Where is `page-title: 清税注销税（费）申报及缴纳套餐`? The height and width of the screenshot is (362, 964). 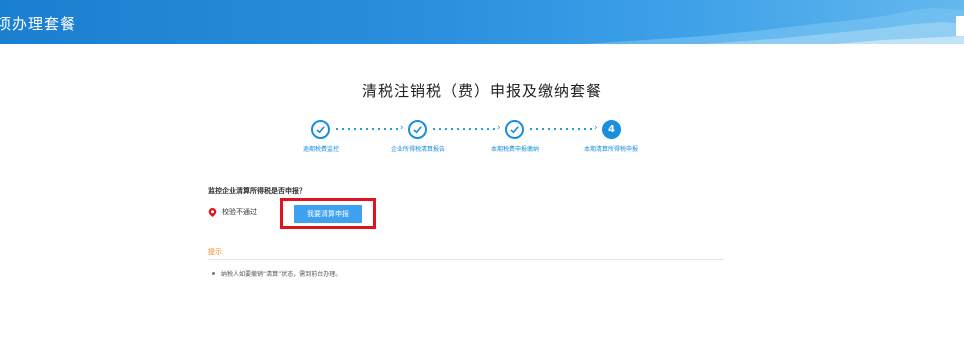
page-title: 清税注销税（费）申报及缴纳套餐 is located at coordinates (481, 91).